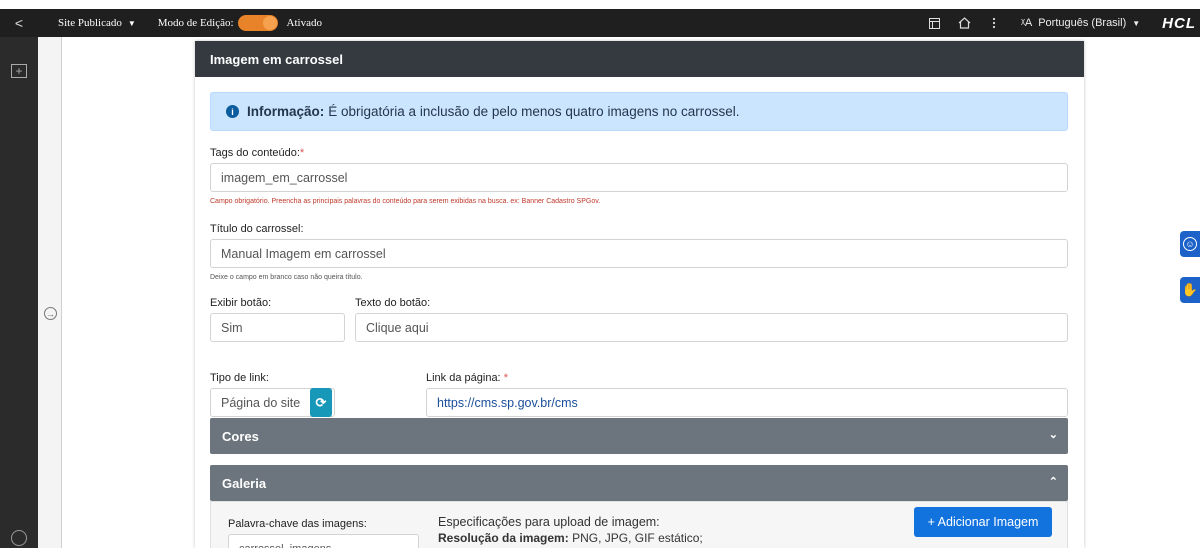  Describe the element at coordinates (195, 23) in the screenshot. I see `edit-mode-label: Modo de Edição:` at that location.